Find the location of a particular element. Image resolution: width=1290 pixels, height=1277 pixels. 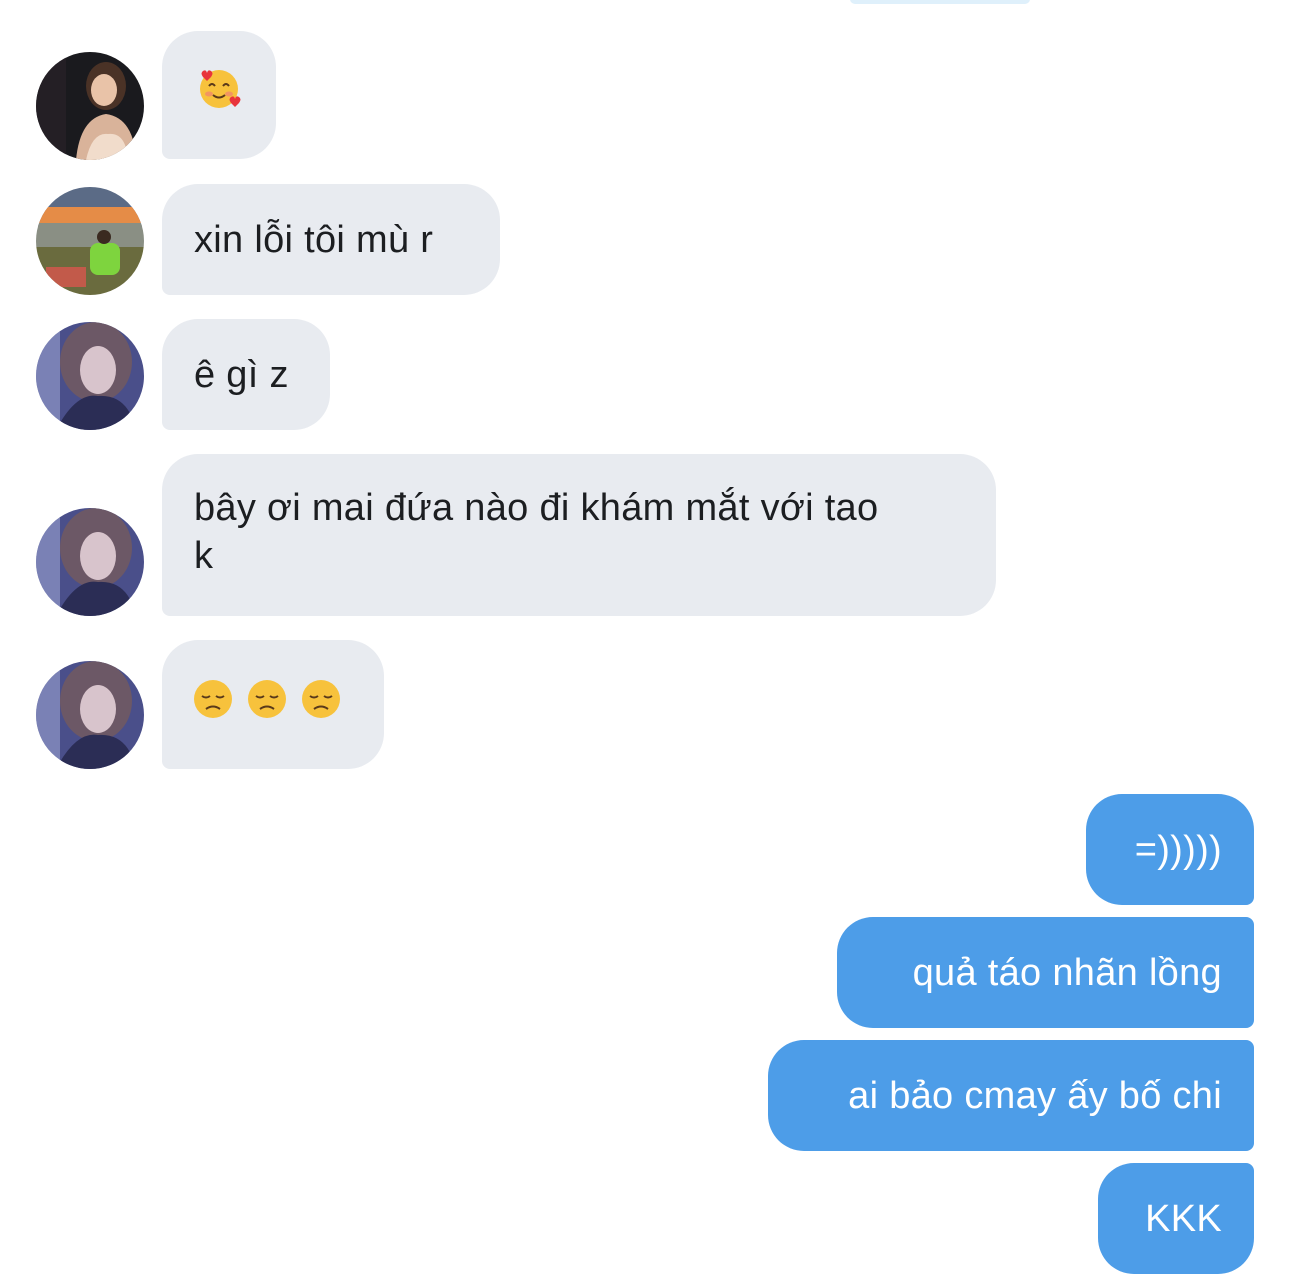

message-bubble-incoming: xin lỗi tôi mù r is located at coordinates (331, 239).